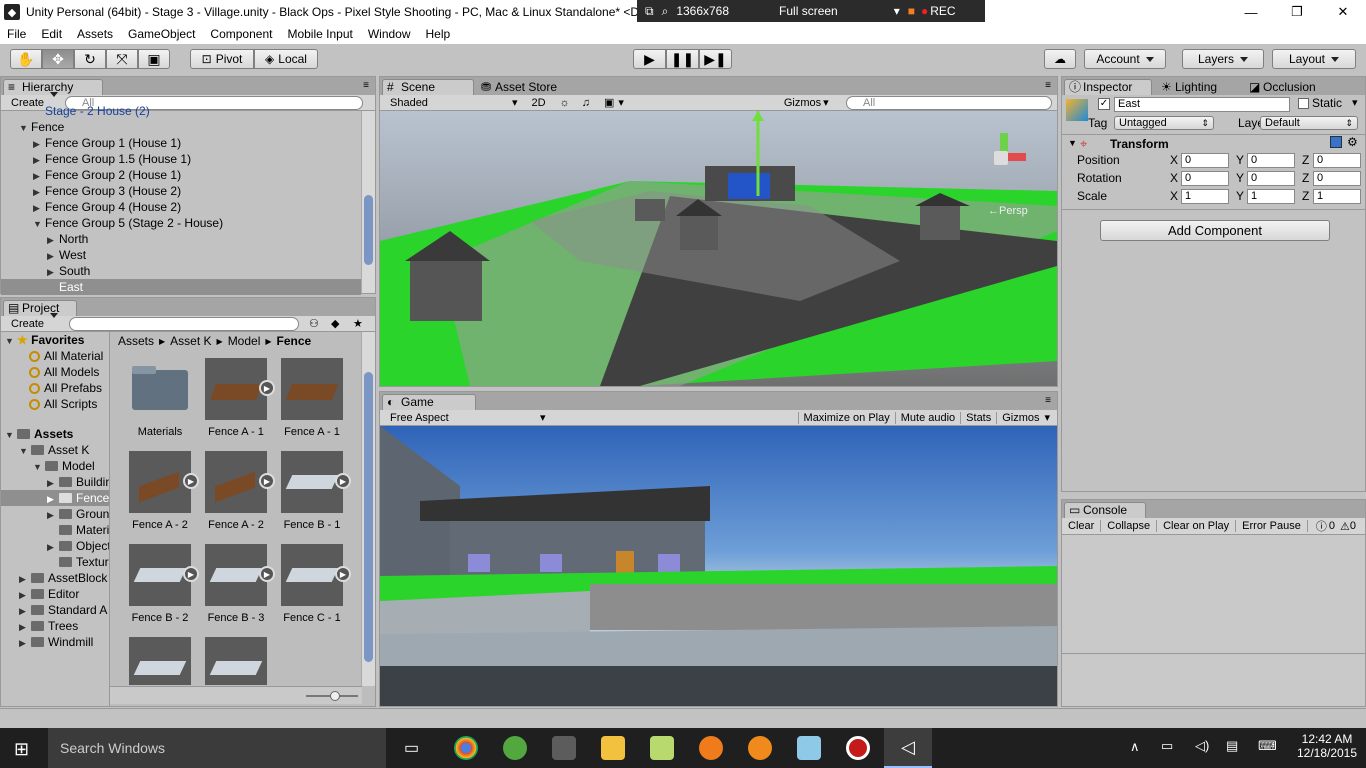 Image resolution: width=1366 pixels, height=768 pixels. I want to click on asset-item: ▶ Fence B - 1, so click(314, 491).